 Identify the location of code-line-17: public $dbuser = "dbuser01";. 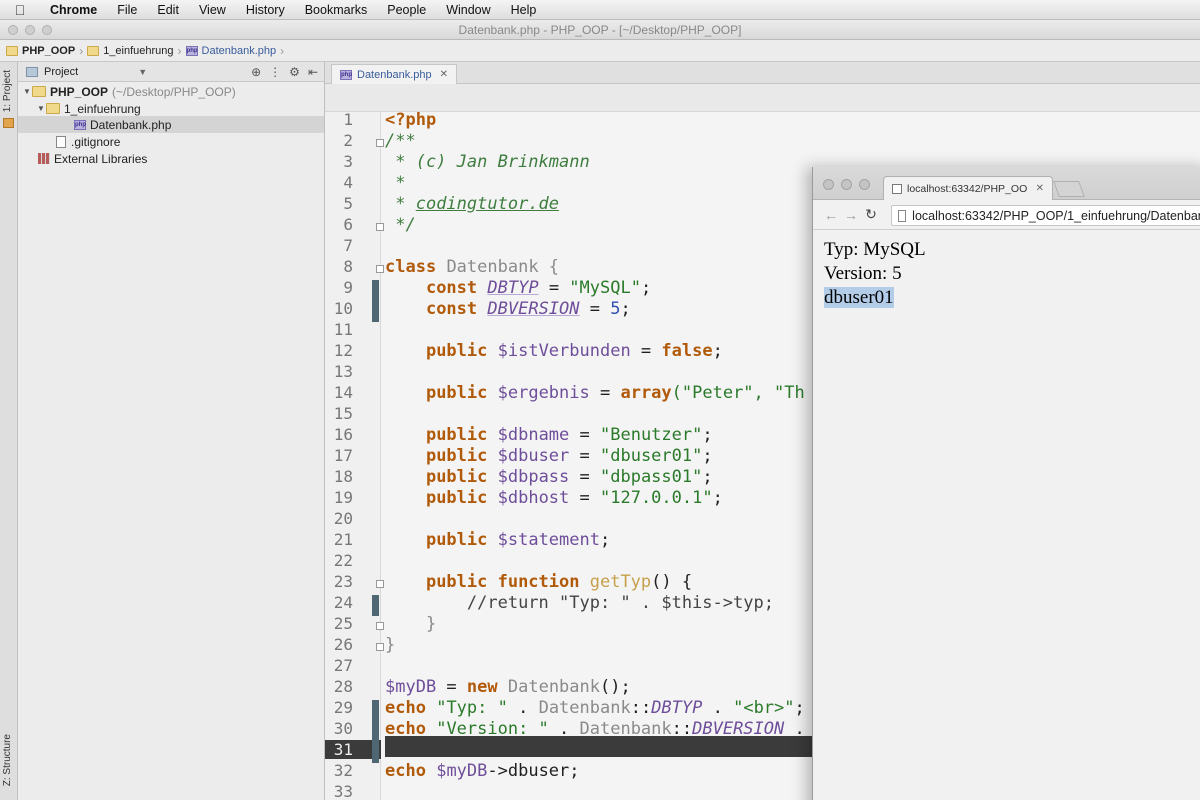
(549, 456).